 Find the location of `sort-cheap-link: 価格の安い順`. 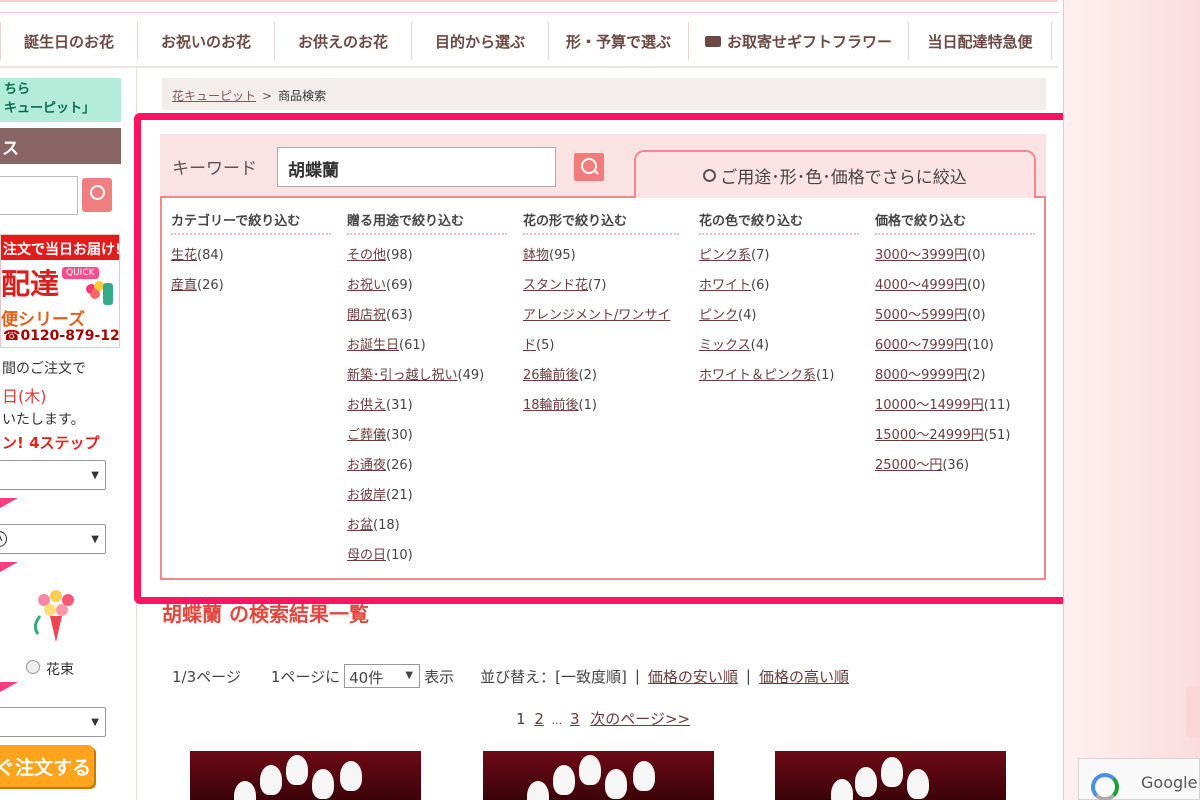

sort-cheap-link: 価格の安い順 is located at coordinates (693, 676).